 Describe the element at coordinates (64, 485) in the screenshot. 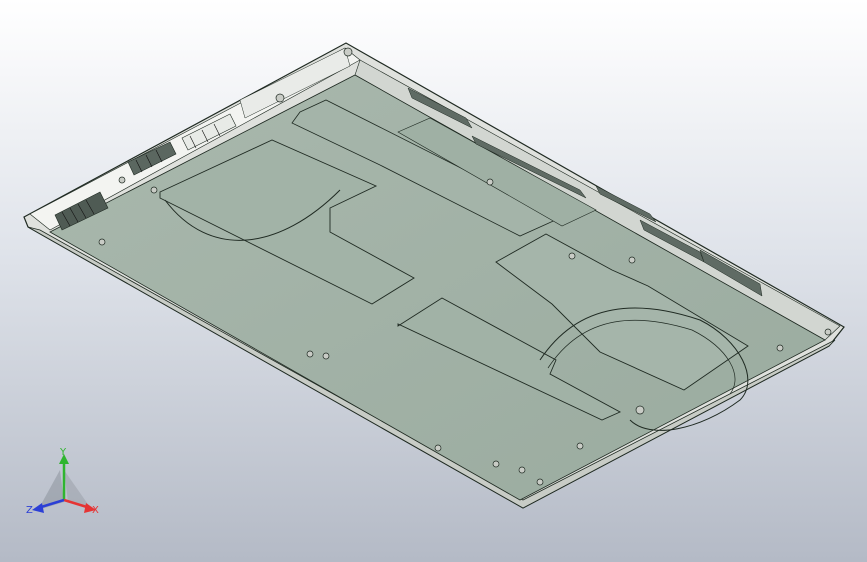

I see `view-orientation-triad: Y X Z` at that location.